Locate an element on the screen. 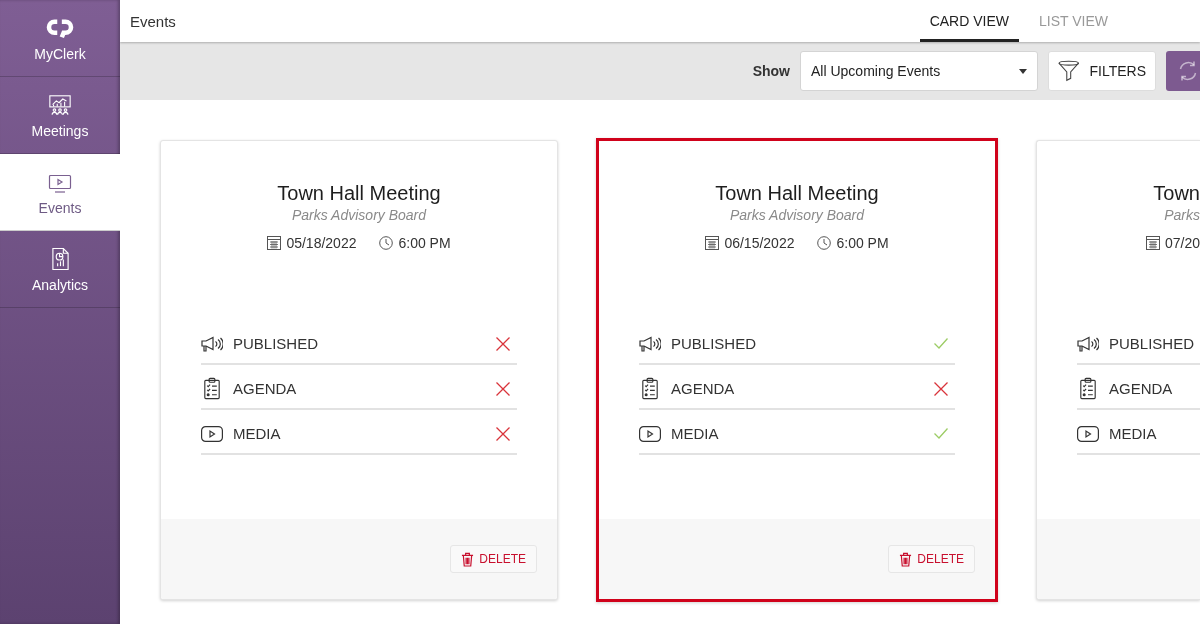 This screenshot has width=1200, height=624. report-chart-icon is located at coordinates (60, 259).